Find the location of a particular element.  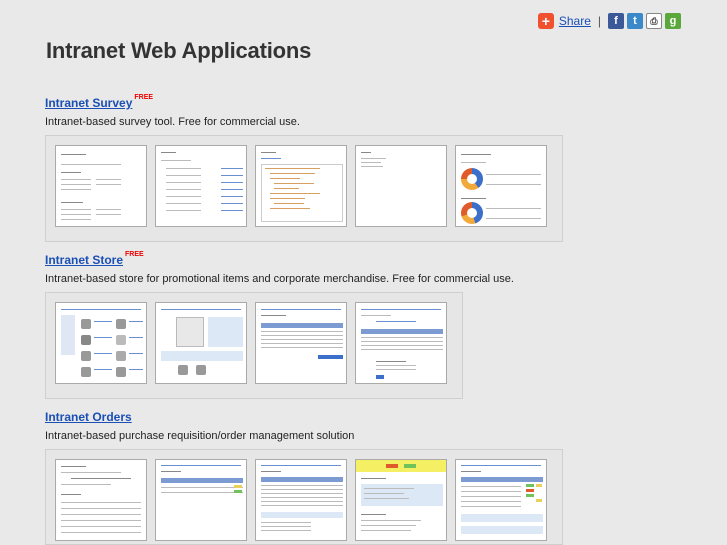

share-plus-icon: + is located at coordinates (545, 21).